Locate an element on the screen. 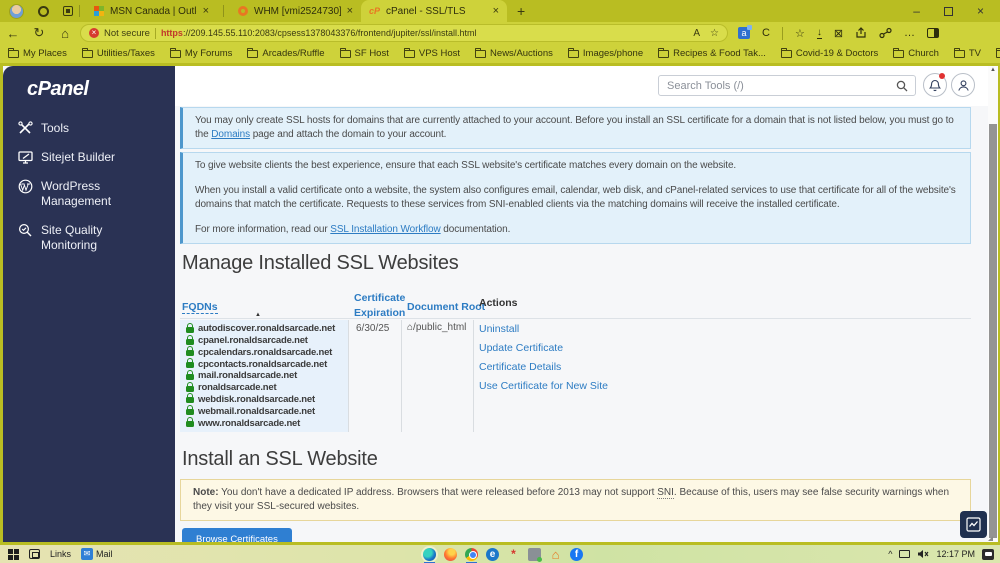 The image size is (1000, 563). bell-icon is located at coordinates (935, 85).